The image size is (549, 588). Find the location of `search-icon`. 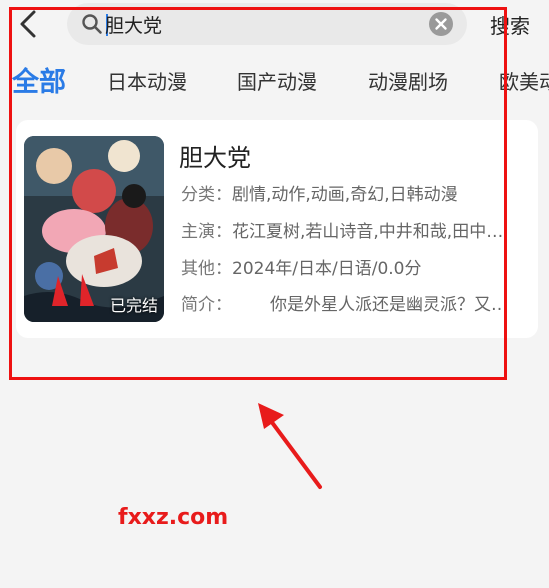

search-icon is located at coordinates (92, 24).